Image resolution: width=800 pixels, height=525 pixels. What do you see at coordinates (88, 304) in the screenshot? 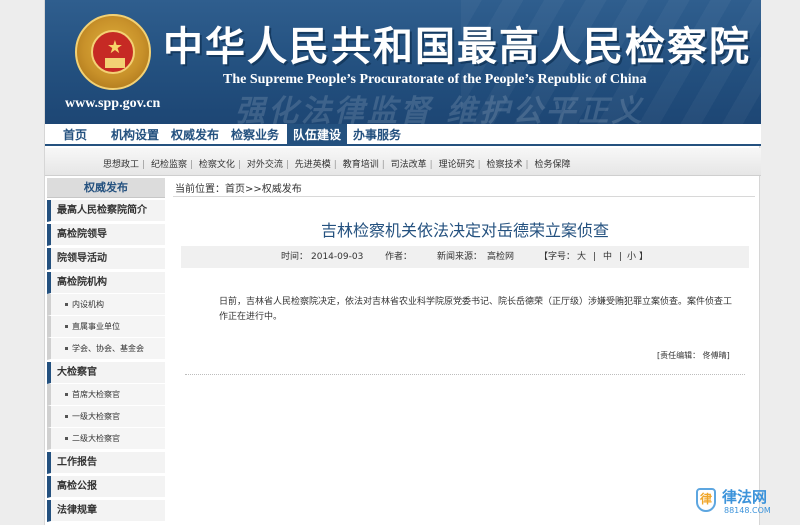
I see `sidebar-subitem-label: 内设机构` at bounding box center [88, 304].